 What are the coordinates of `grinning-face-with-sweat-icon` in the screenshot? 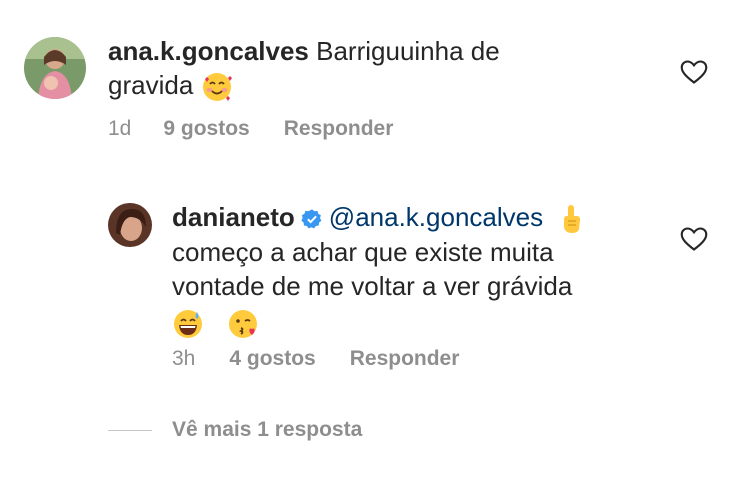 It's located at (188, 324).